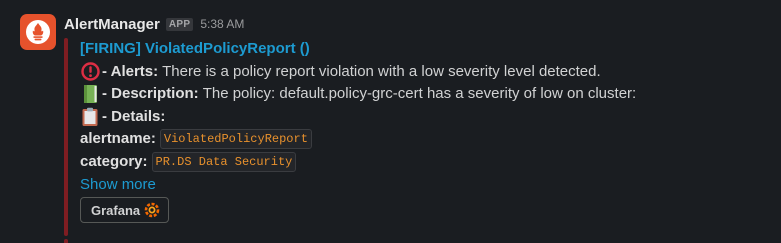 This screenshot has height=243, width=781. Describe the element at coordinates (150, 93) in the screenshot. I see `description-label: - Description:` at that location.